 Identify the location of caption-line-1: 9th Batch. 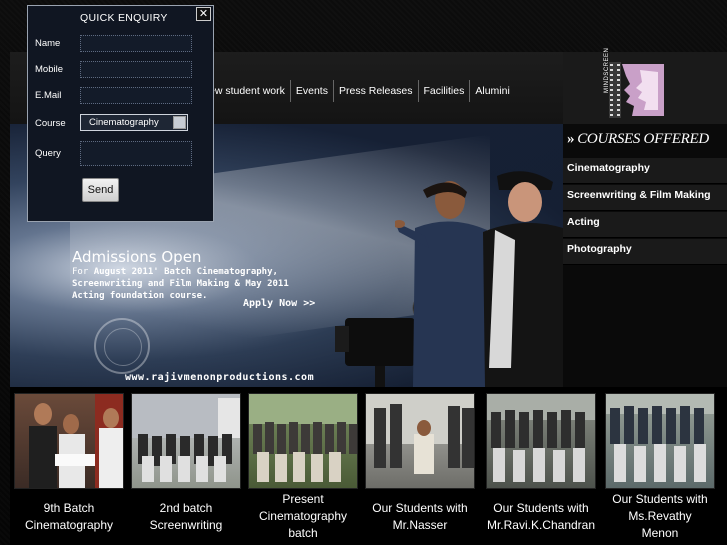
(69, 508).